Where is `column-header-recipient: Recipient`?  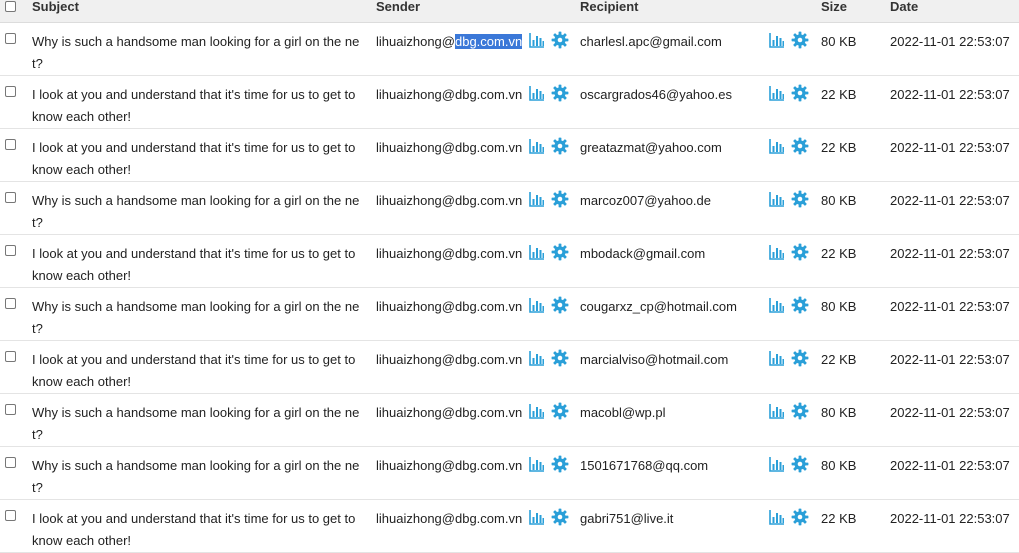
column-header-recipient: Recipient is located at coordinates (609, 7).